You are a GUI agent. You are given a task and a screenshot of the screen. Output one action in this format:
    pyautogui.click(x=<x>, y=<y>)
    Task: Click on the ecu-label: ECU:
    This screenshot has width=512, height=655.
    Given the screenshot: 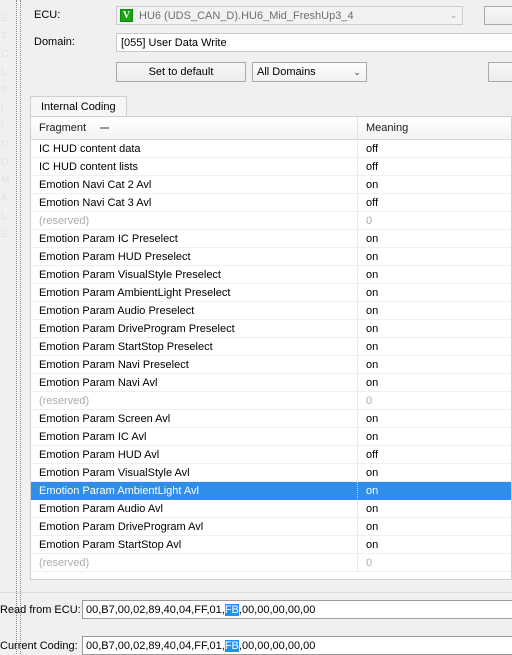 What is the action you would take?
    pyautogui.click(x=47, y=15)
    